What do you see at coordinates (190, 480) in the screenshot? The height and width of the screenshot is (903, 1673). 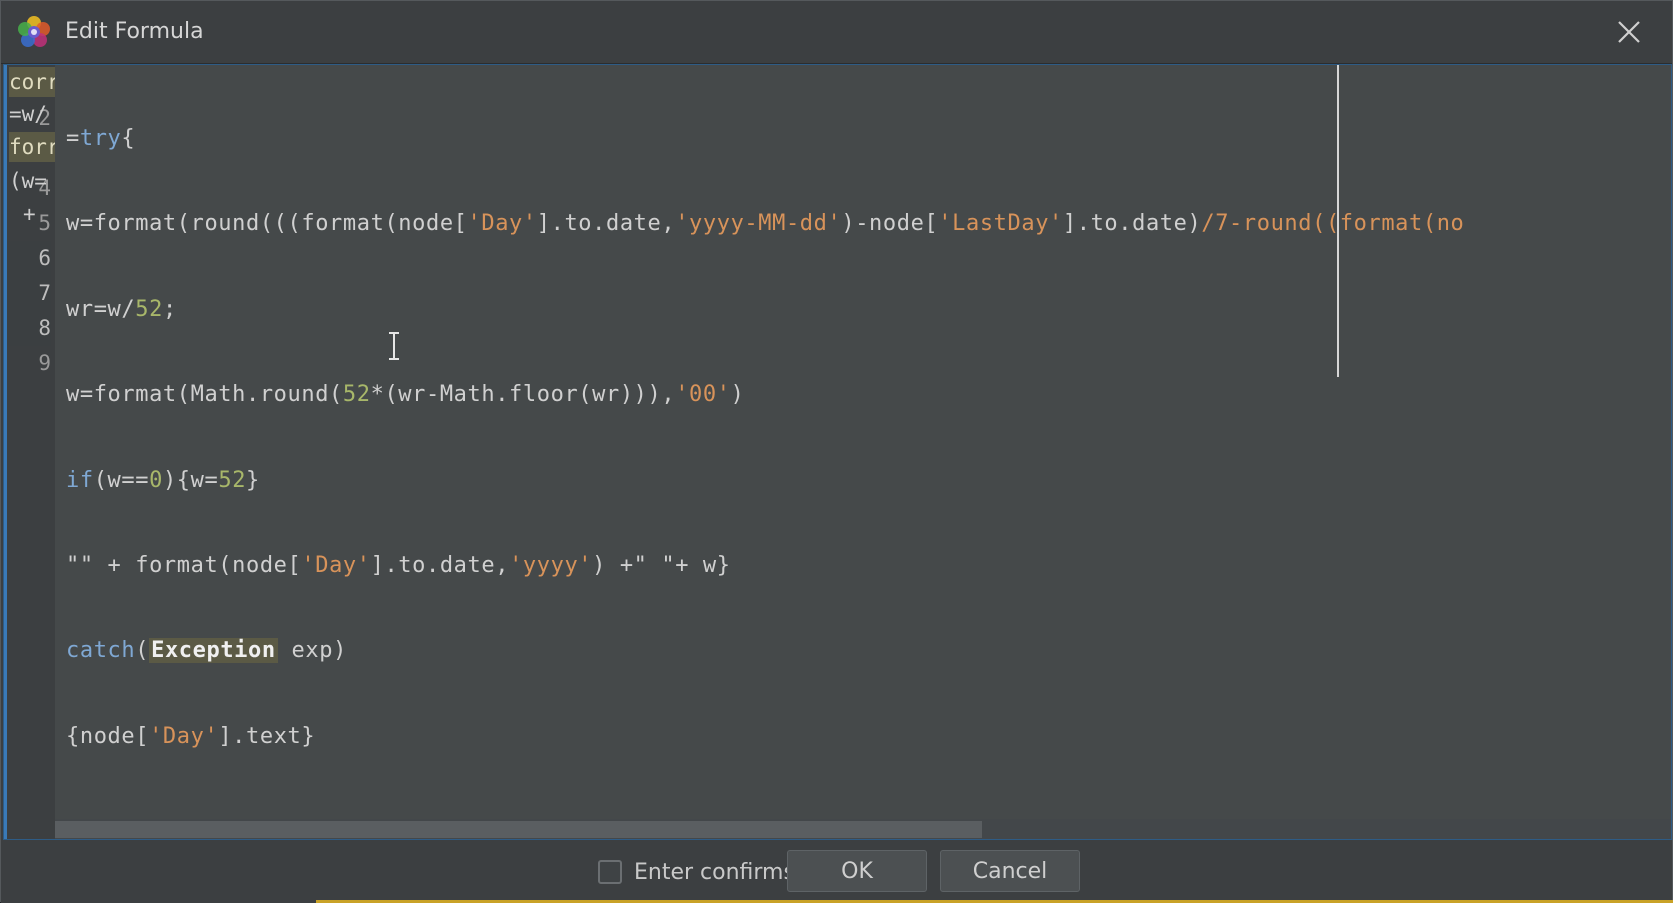 I see `code-token: ){w=` at bounding box center [190, 480].